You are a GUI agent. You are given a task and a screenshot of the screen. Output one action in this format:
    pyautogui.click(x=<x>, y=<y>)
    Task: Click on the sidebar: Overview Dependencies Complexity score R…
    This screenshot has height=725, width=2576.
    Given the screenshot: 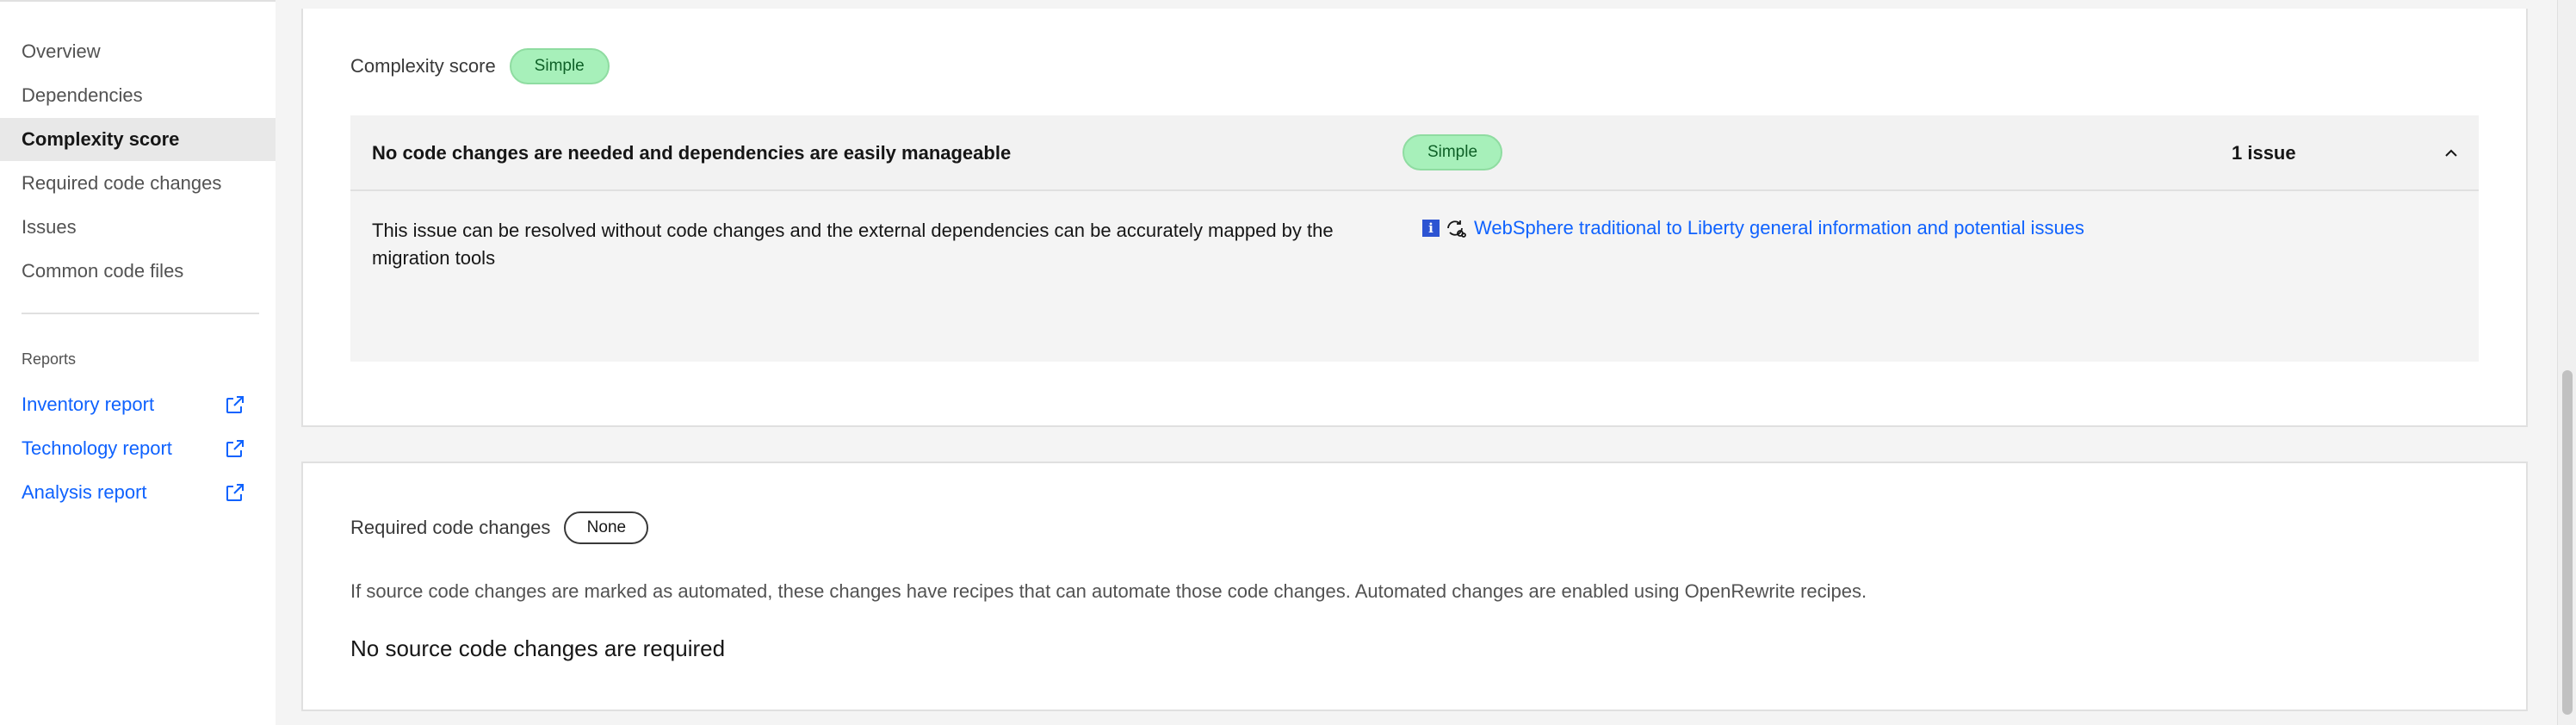 What is the action you would take?
    pyautogui.click(x=138, y=362)
    